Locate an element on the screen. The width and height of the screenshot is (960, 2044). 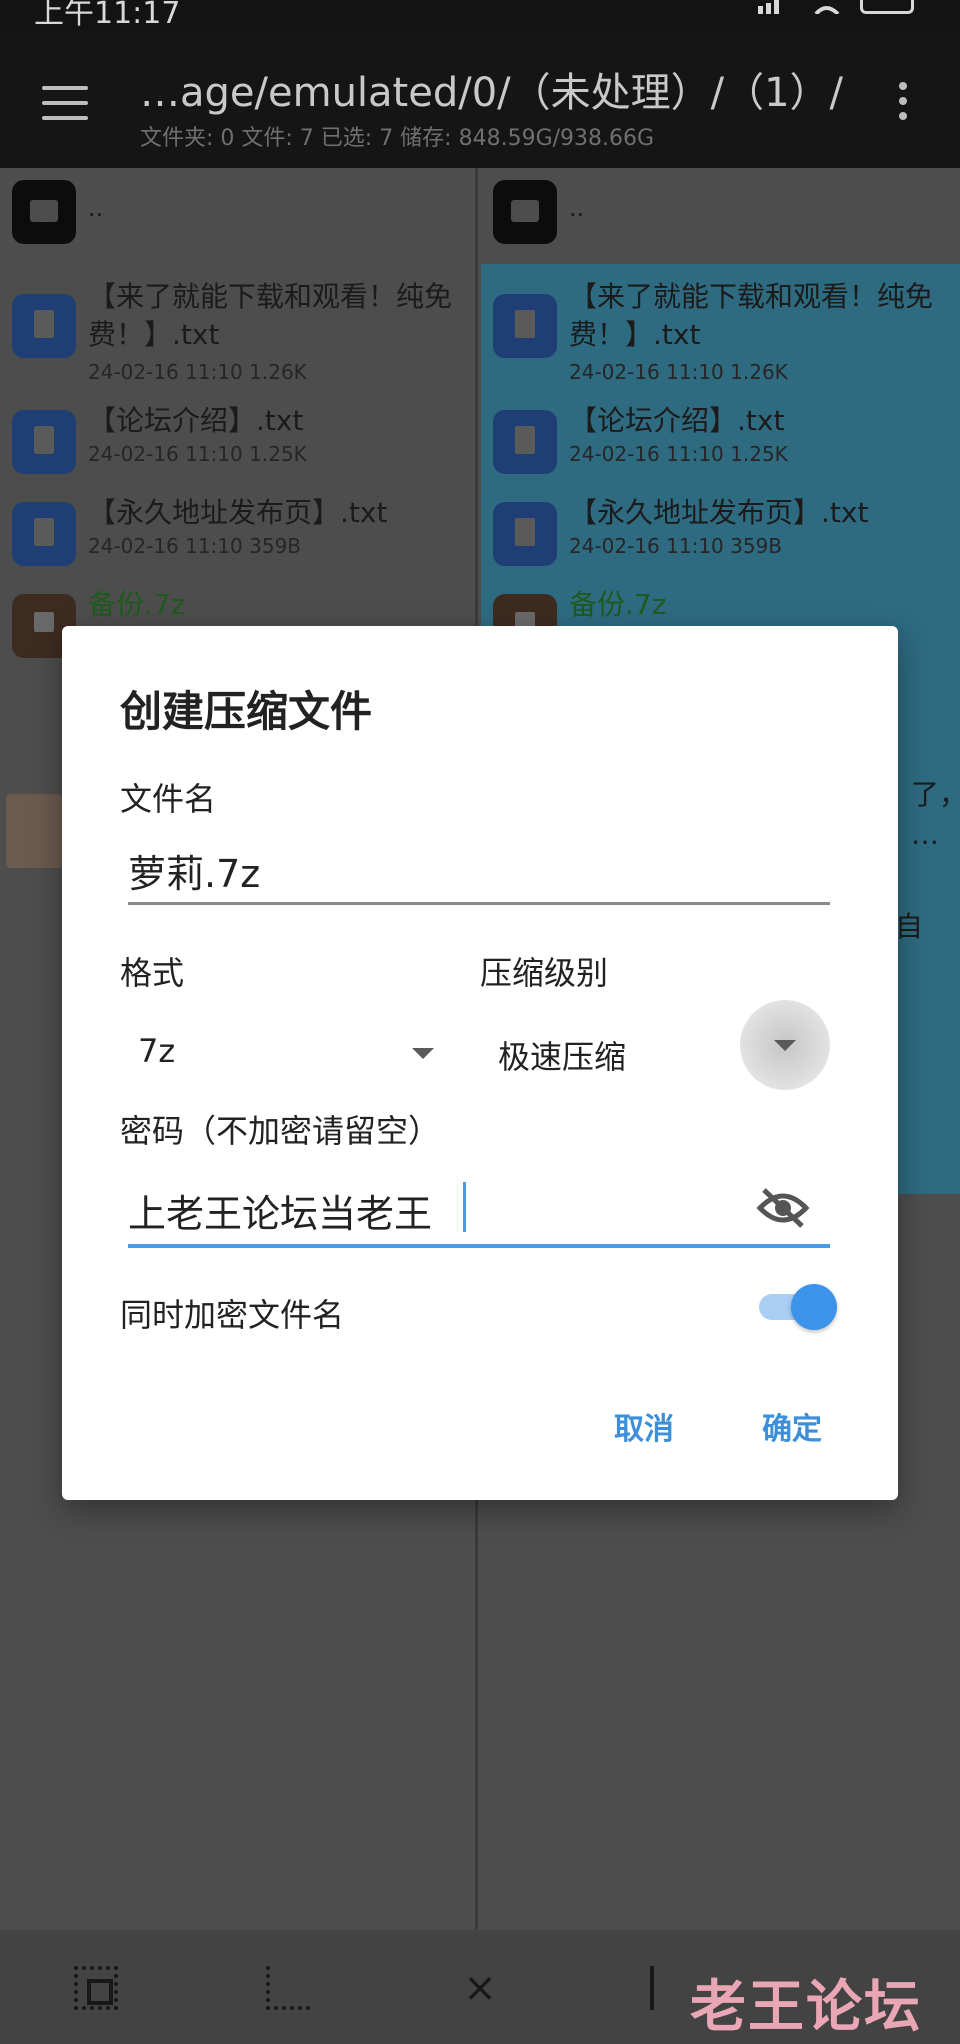
watermark-logo: 老王论坛 is located at coordinates (806, 2007).